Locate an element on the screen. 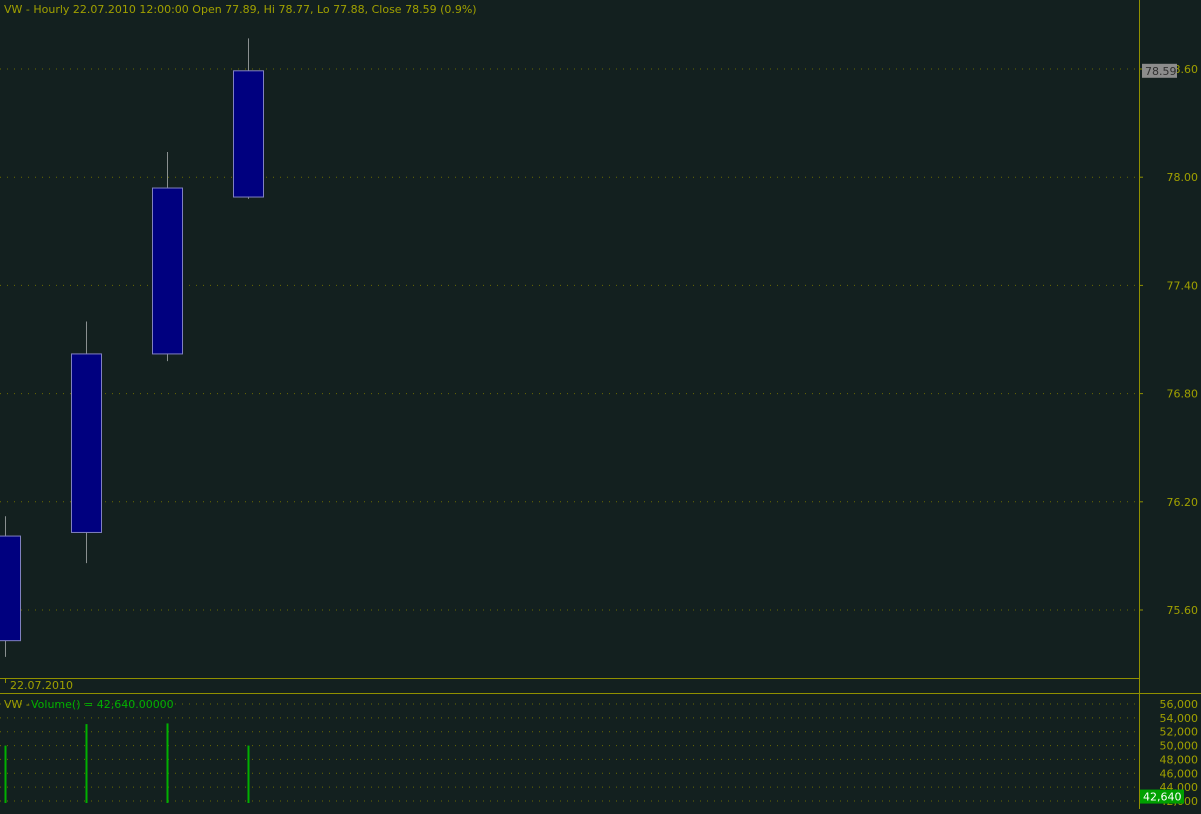 This screenshot has height=814, width=1201. volume-tick-label: 46,000 is located at coordinates (1179, 773).